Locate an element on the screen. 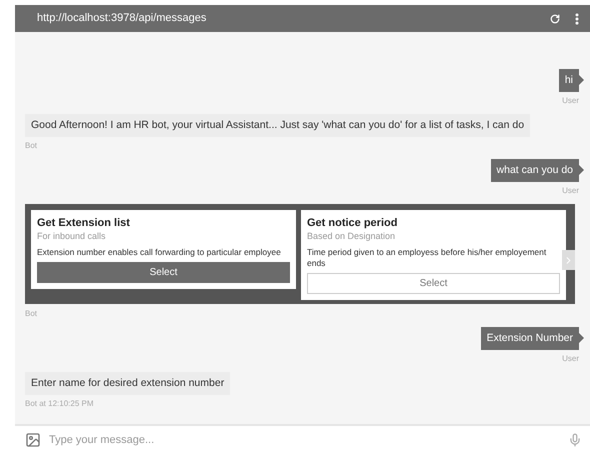 This screenshot has width=590, height=454. user-message: Extension Number is located at coordinates (529, 338).